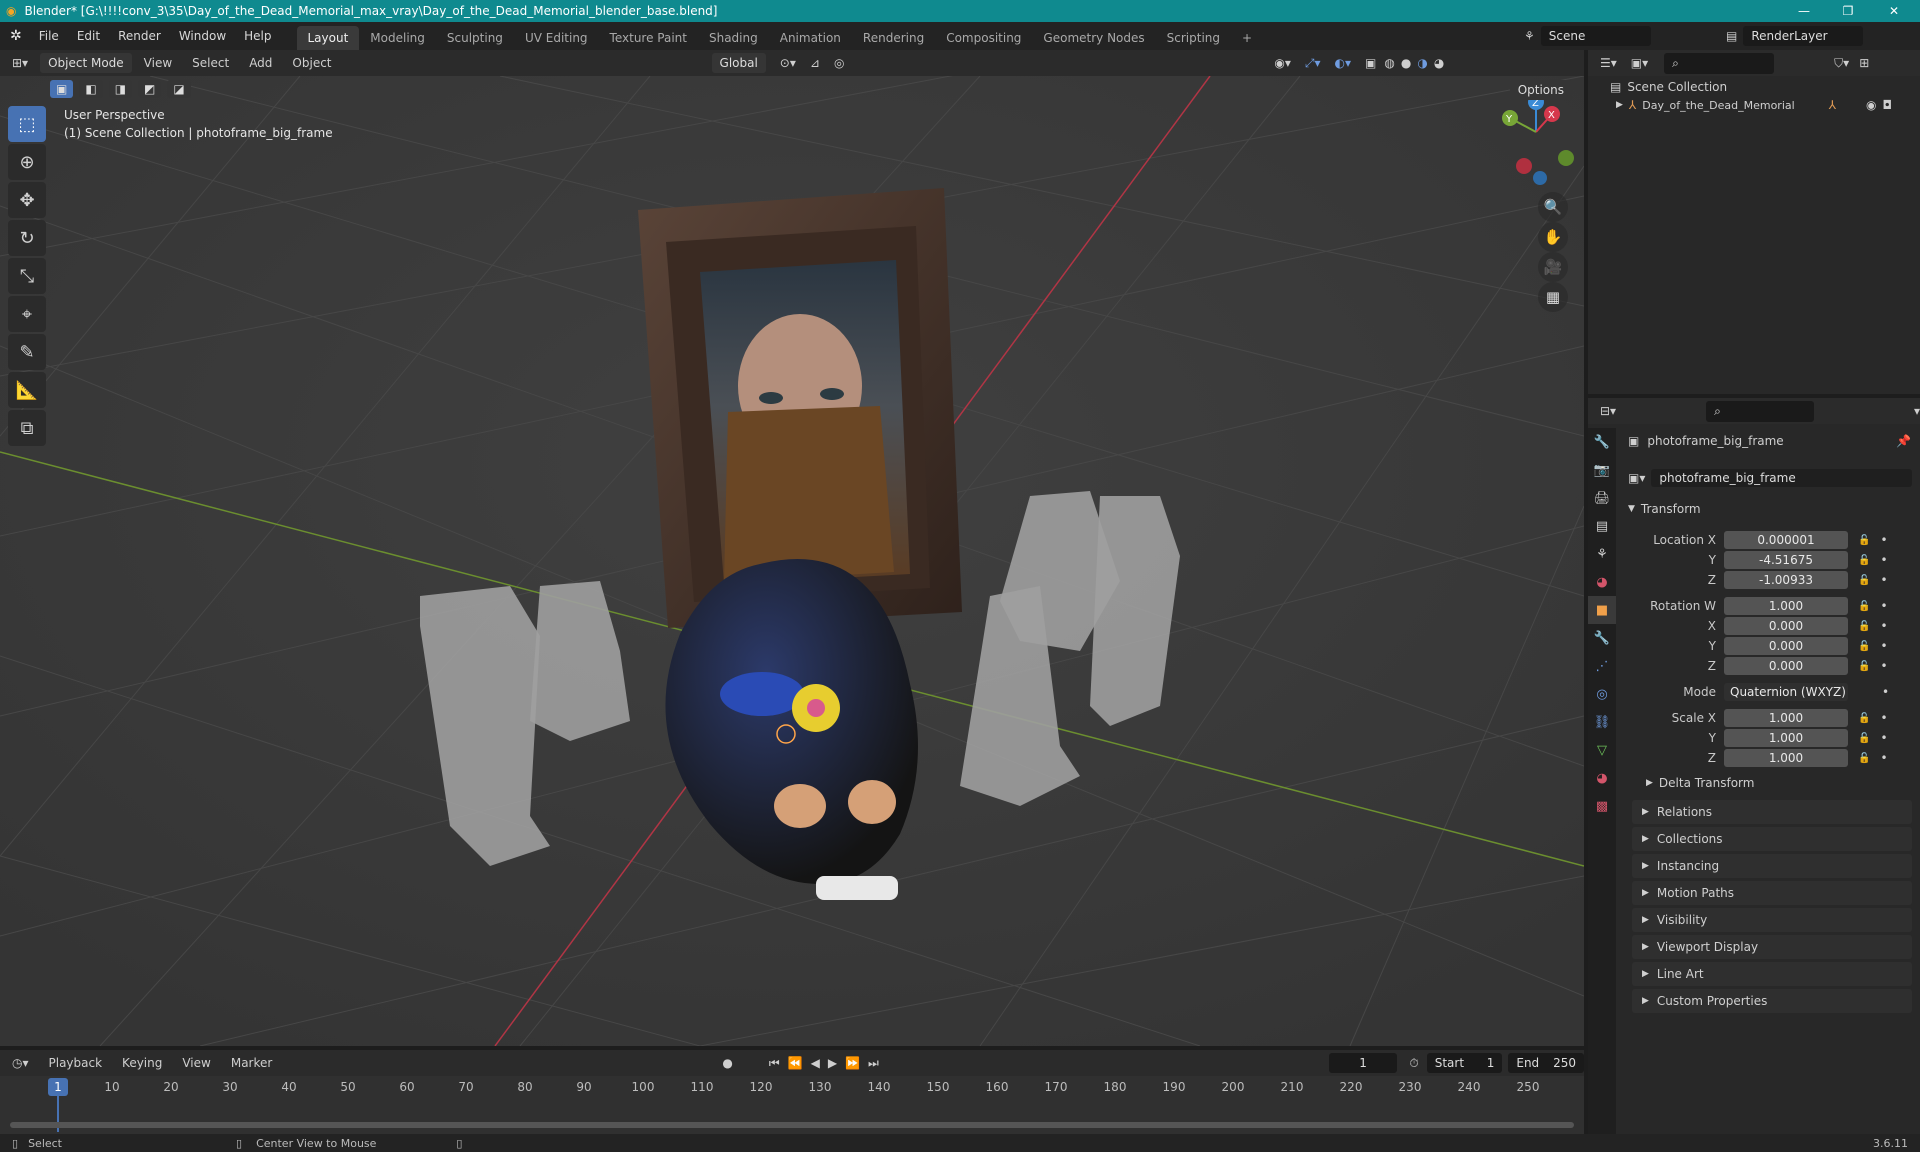 Image resolution: width=1920 pixels, height=1152 pixels. Describe the element at coordinates (1772, 974) in the screenshot. I see `section-line-art: ▶ Line Art` at that location.